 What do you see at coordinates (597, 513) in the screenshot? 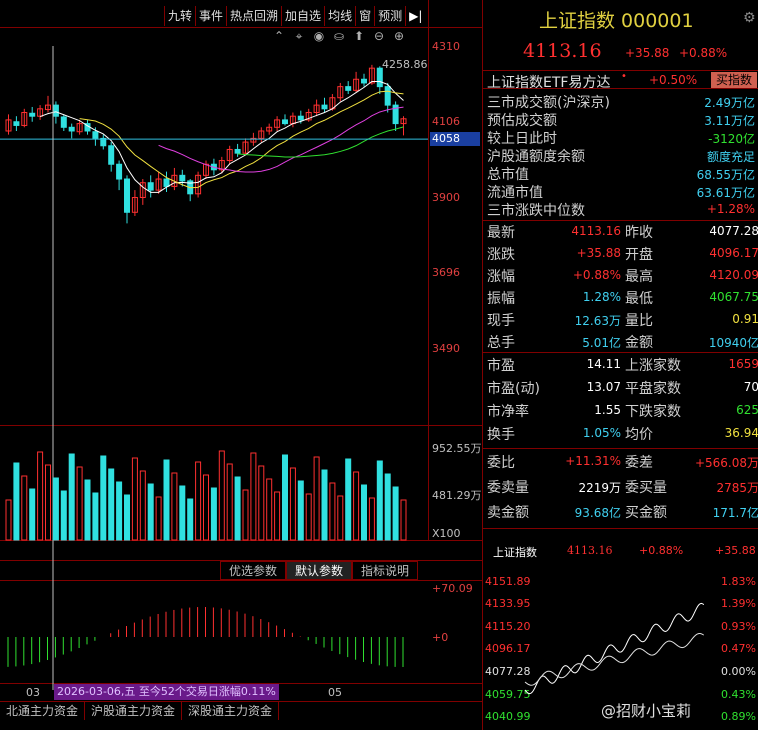
I see `orders-value: 93.68亿` at bounding box center [597, 513].